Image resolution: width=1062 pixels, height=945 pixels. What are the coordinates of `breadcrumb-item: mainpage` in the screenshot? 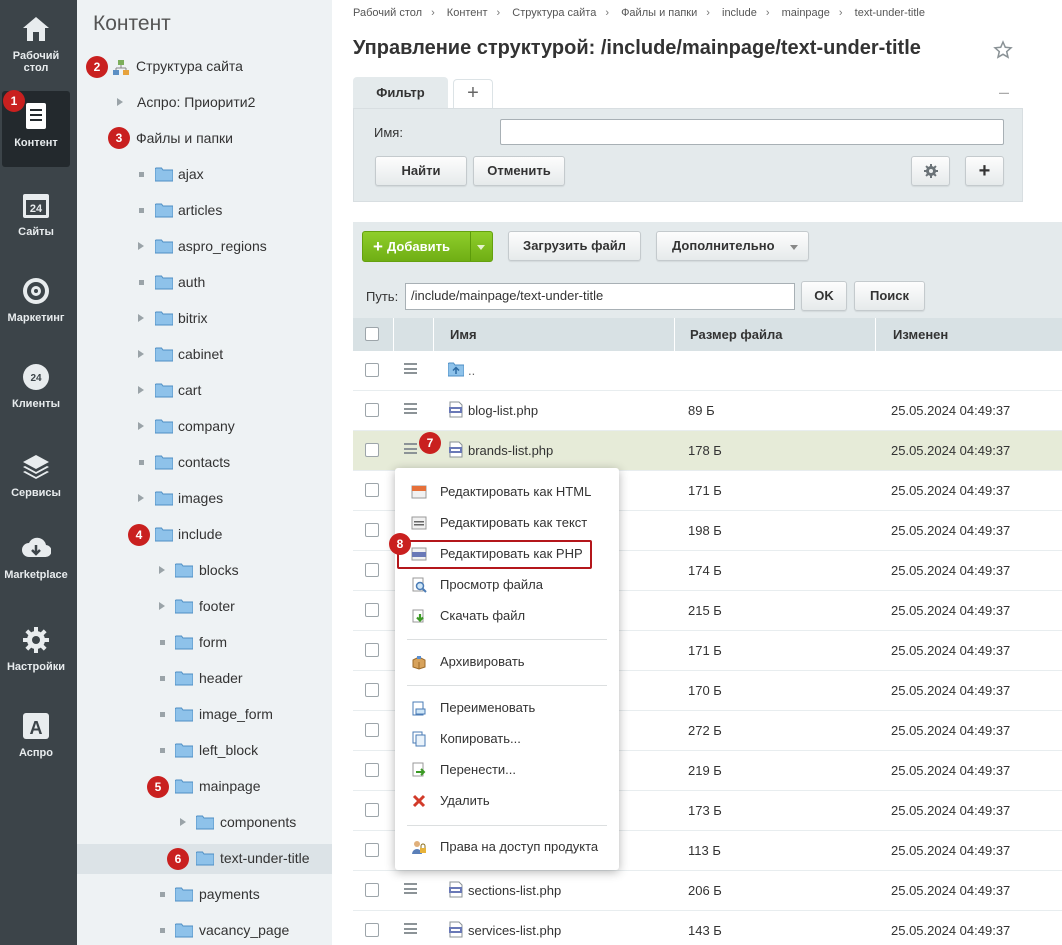 It's located at (806, 13).